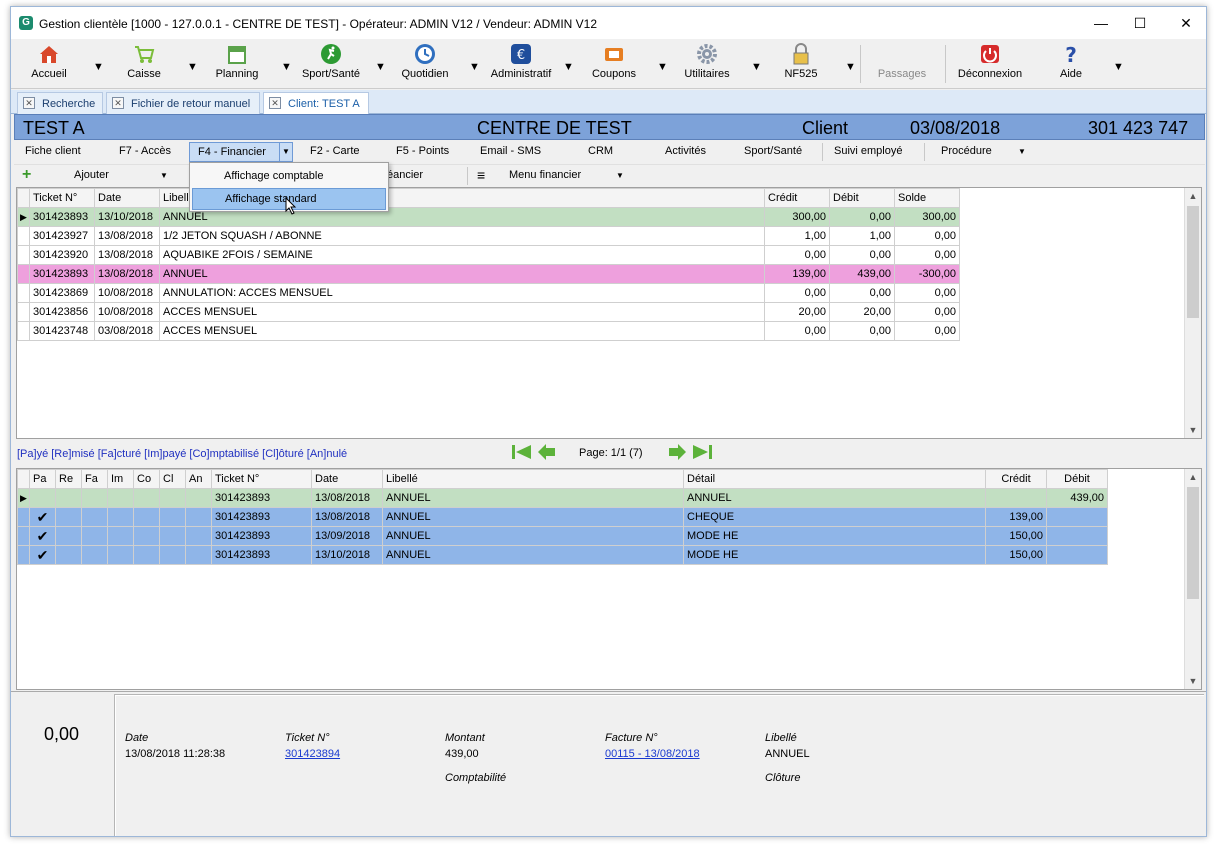  I want to click on toolbar-planning-button: Planning, so click(237, 64).